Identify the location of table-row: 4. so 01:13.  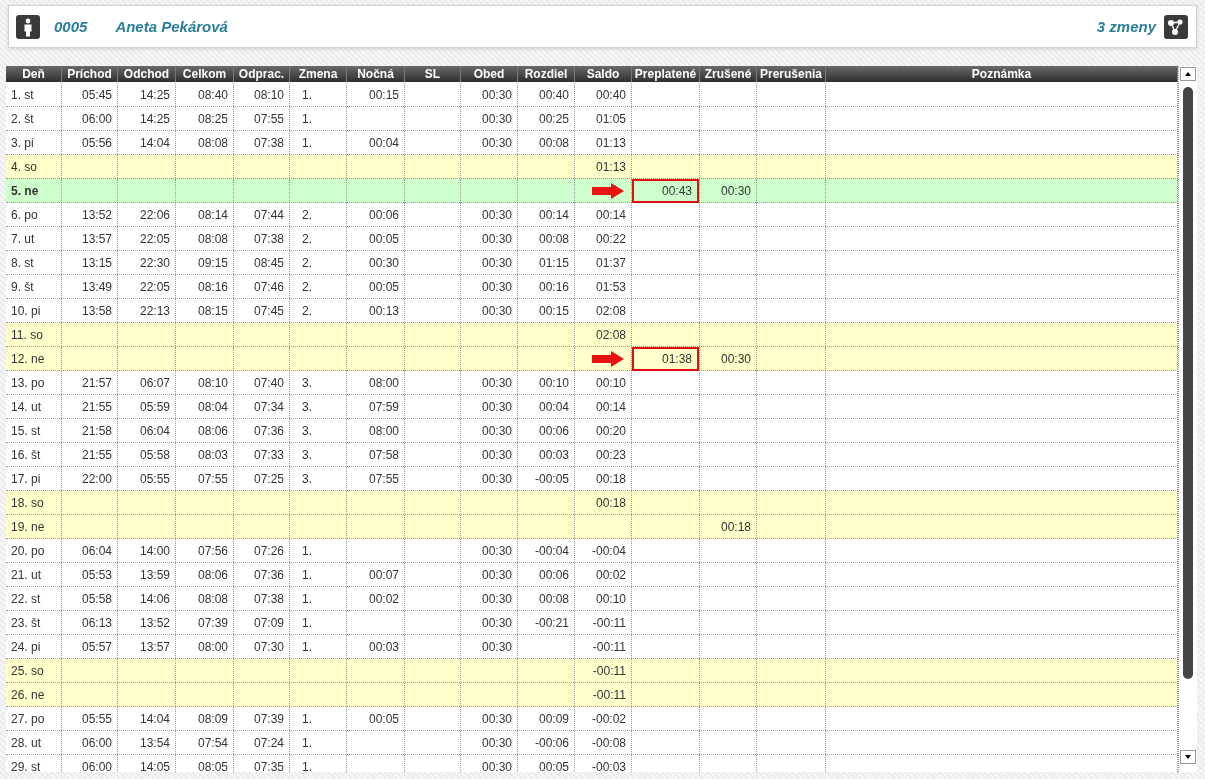
(592, 167).